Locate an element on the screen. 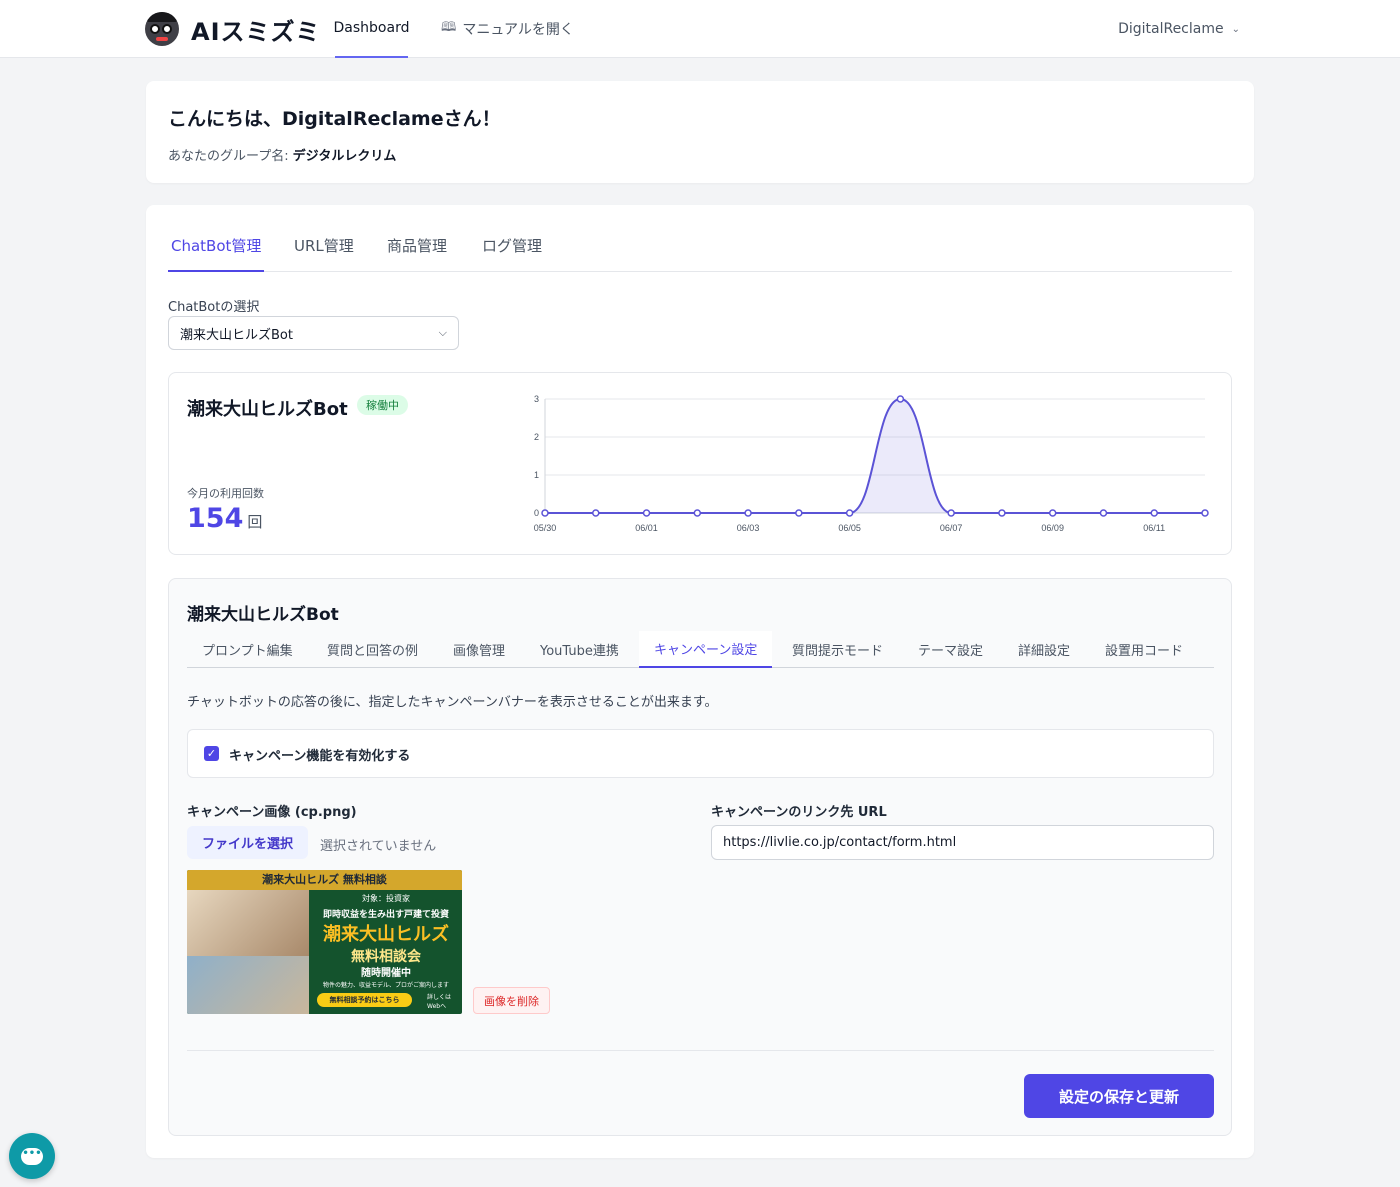 The width and height of the screenshot is (1400, 1187). campaign-image-label: キャンペーン画像 (cp.png) is located at coordinates (272, 812).